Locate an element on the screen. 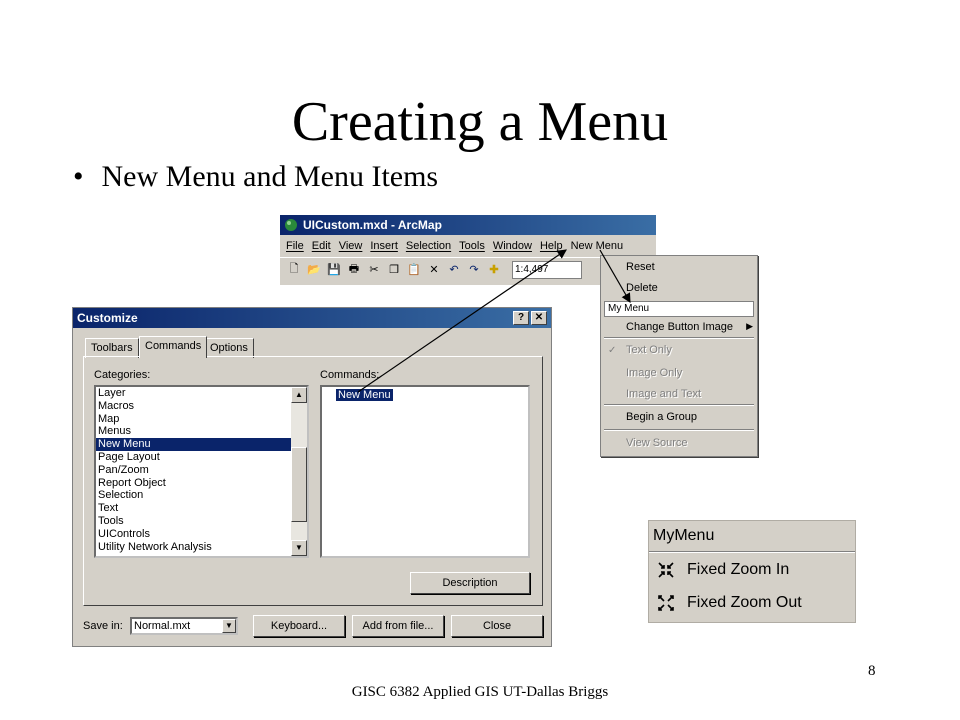 This screenshot has height=720, width=960. list-item: Menus is located at coordinates (201, 431).